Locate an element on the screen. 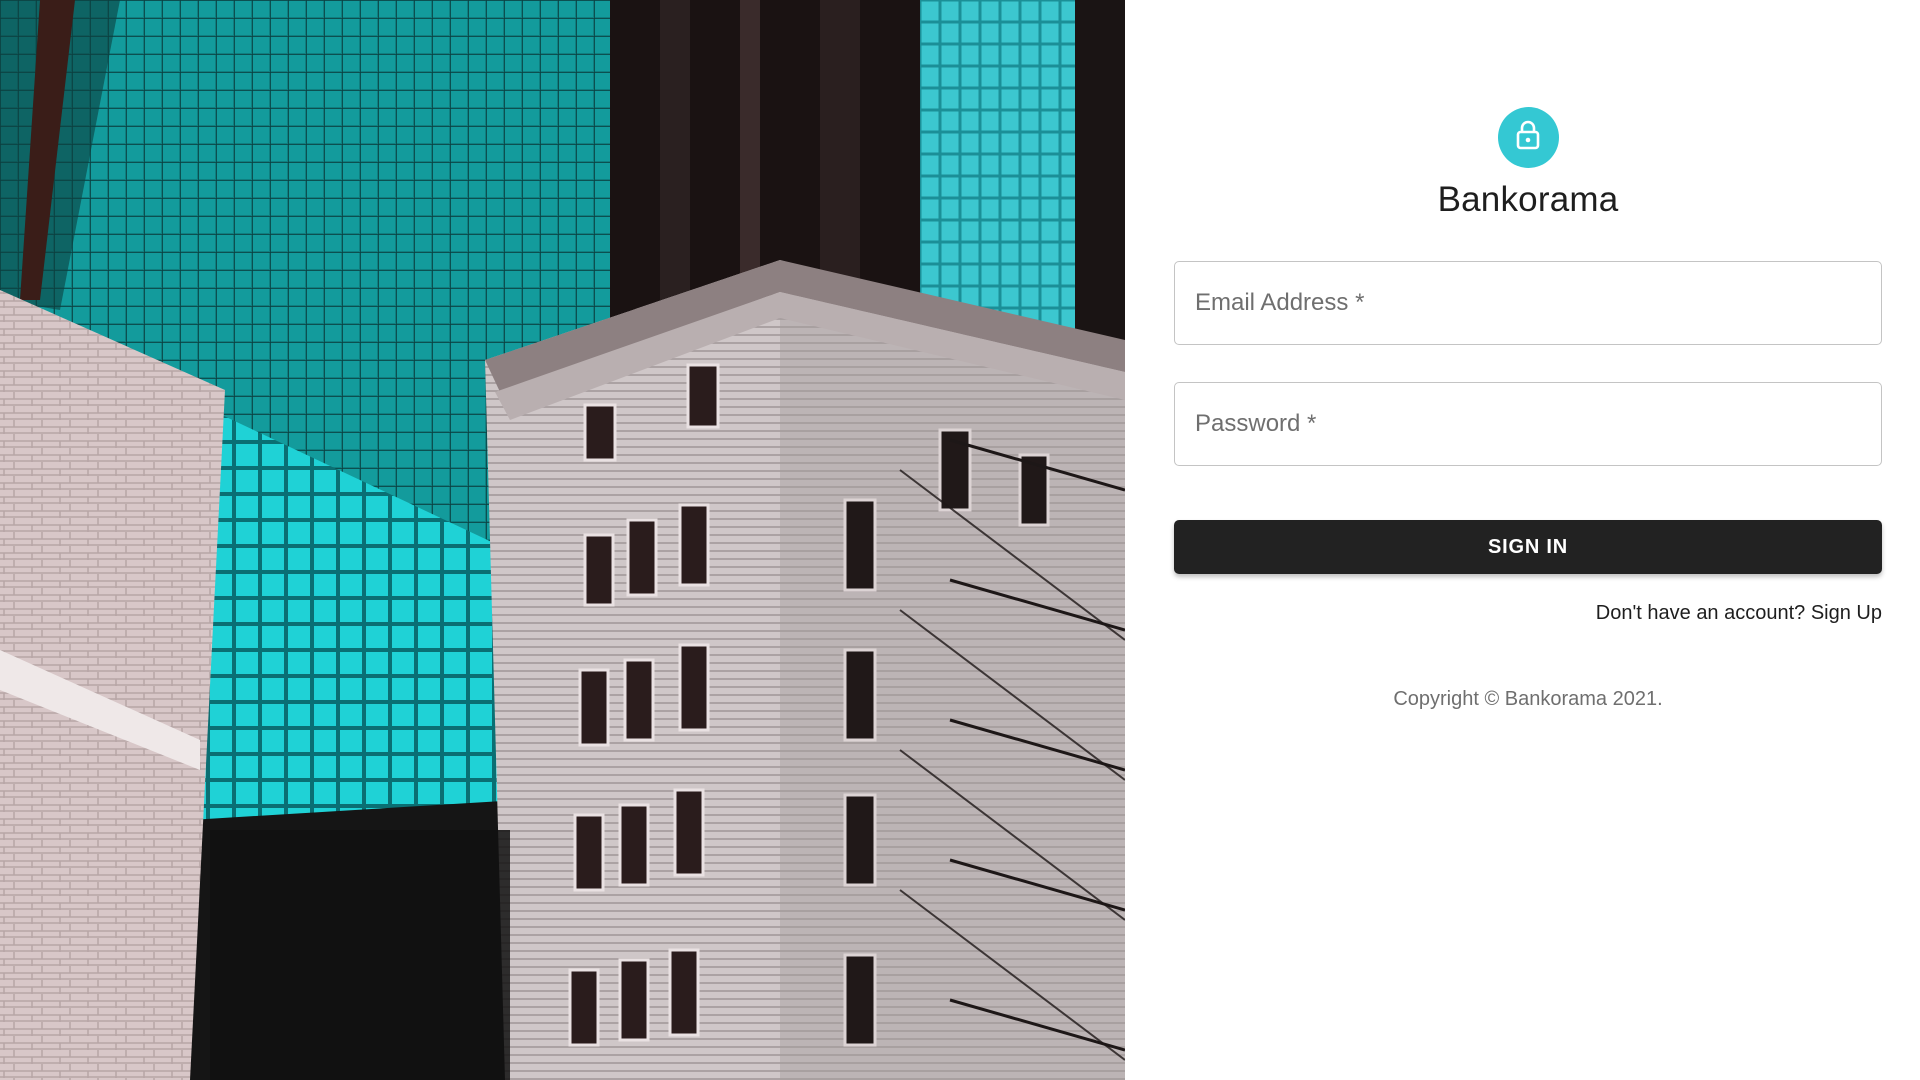  avatar is located at coordinates (1528, 137).